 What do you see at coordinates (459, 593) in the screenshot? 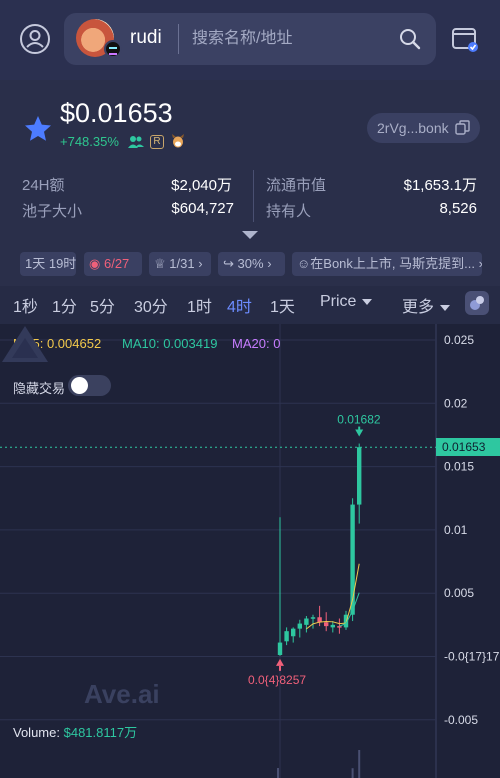
I see `y-tick-label: 0.005` at bounding box center [459, 593].